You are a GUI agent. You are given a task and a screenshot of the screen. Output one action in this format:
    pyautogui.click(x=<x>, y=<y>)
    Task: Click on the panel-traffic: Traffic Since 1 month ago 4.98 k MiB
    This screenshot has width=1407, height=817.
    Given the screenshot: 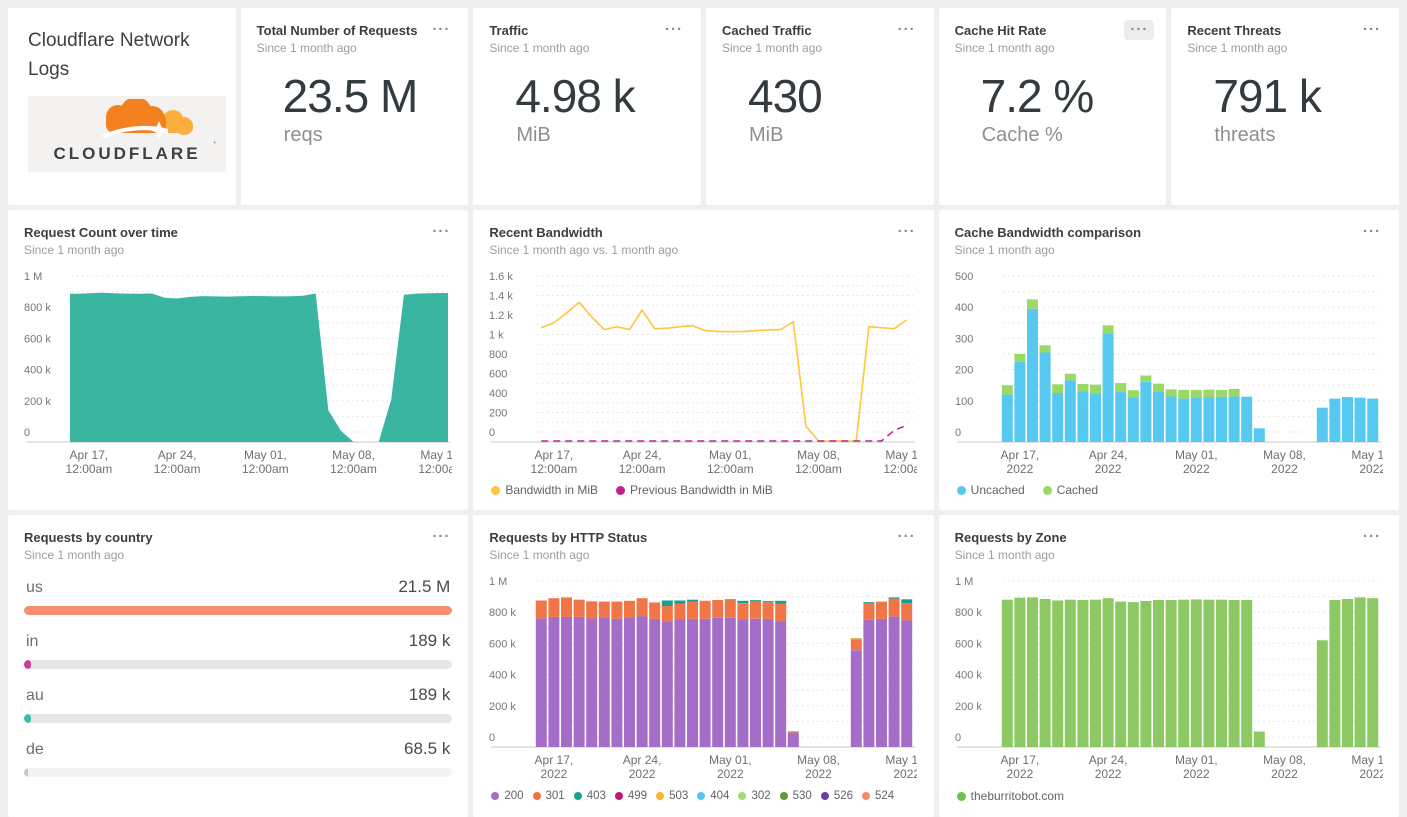 What is the action you would take?
    pyautogui.click(x=587, y=106)
    